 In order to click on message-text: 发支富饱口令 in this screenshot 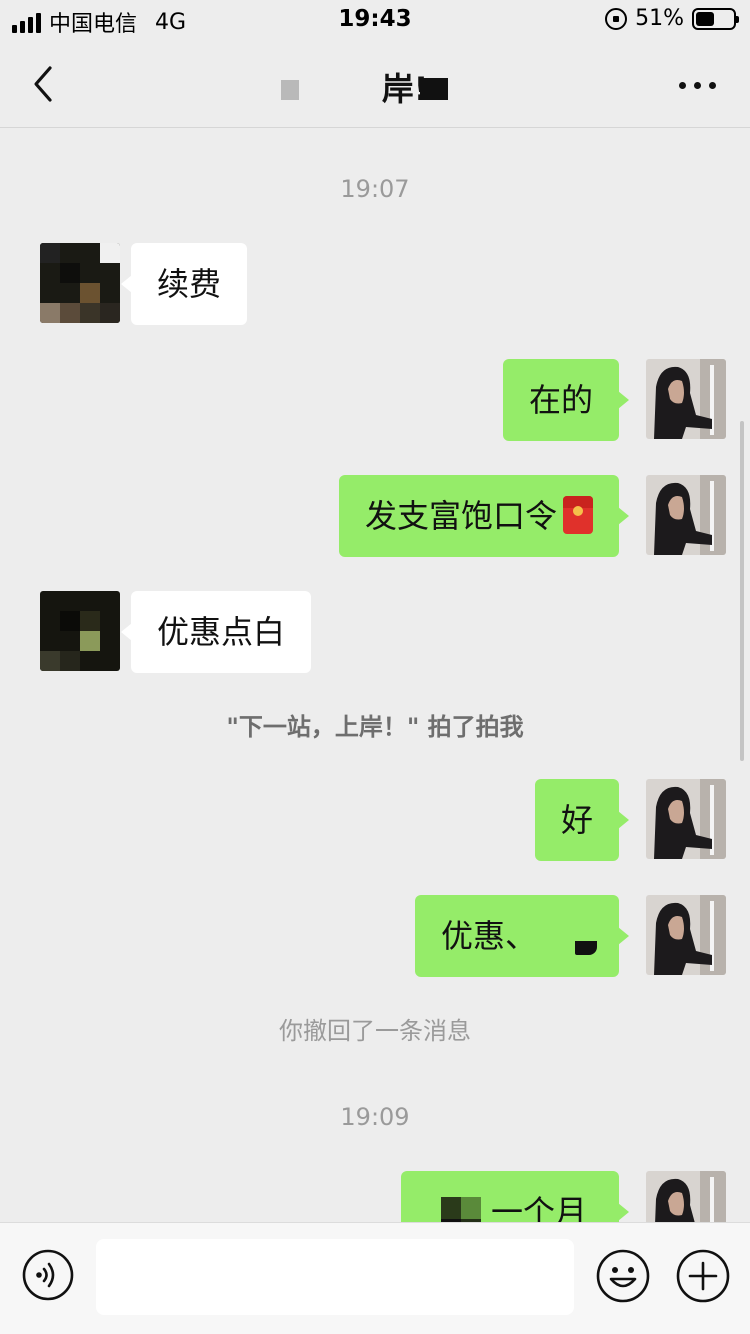, I will do `click(460, 516)`.